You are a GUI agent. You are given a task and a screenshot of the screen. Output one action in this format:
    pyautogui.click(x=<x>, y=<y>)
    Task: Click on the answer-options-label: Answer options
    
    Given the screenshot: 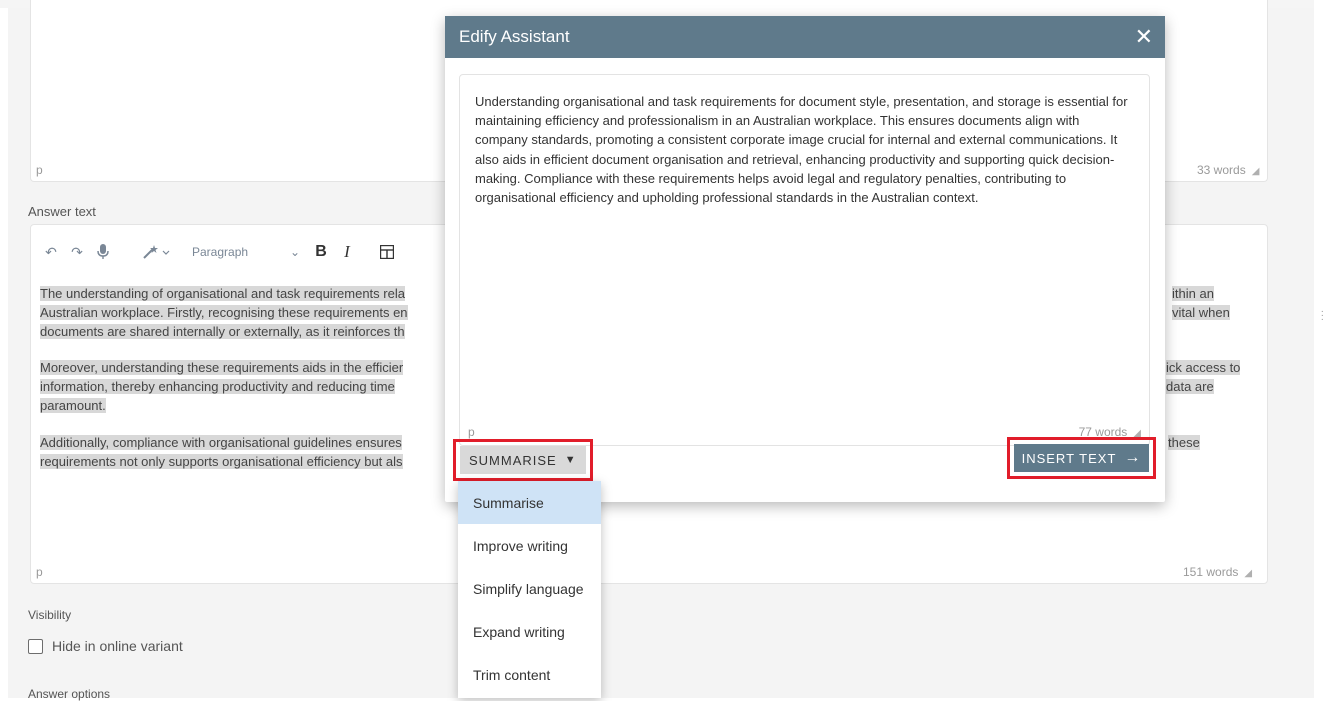 What is the action you would take?
    pyautogui.click(x=69, y=694)
    